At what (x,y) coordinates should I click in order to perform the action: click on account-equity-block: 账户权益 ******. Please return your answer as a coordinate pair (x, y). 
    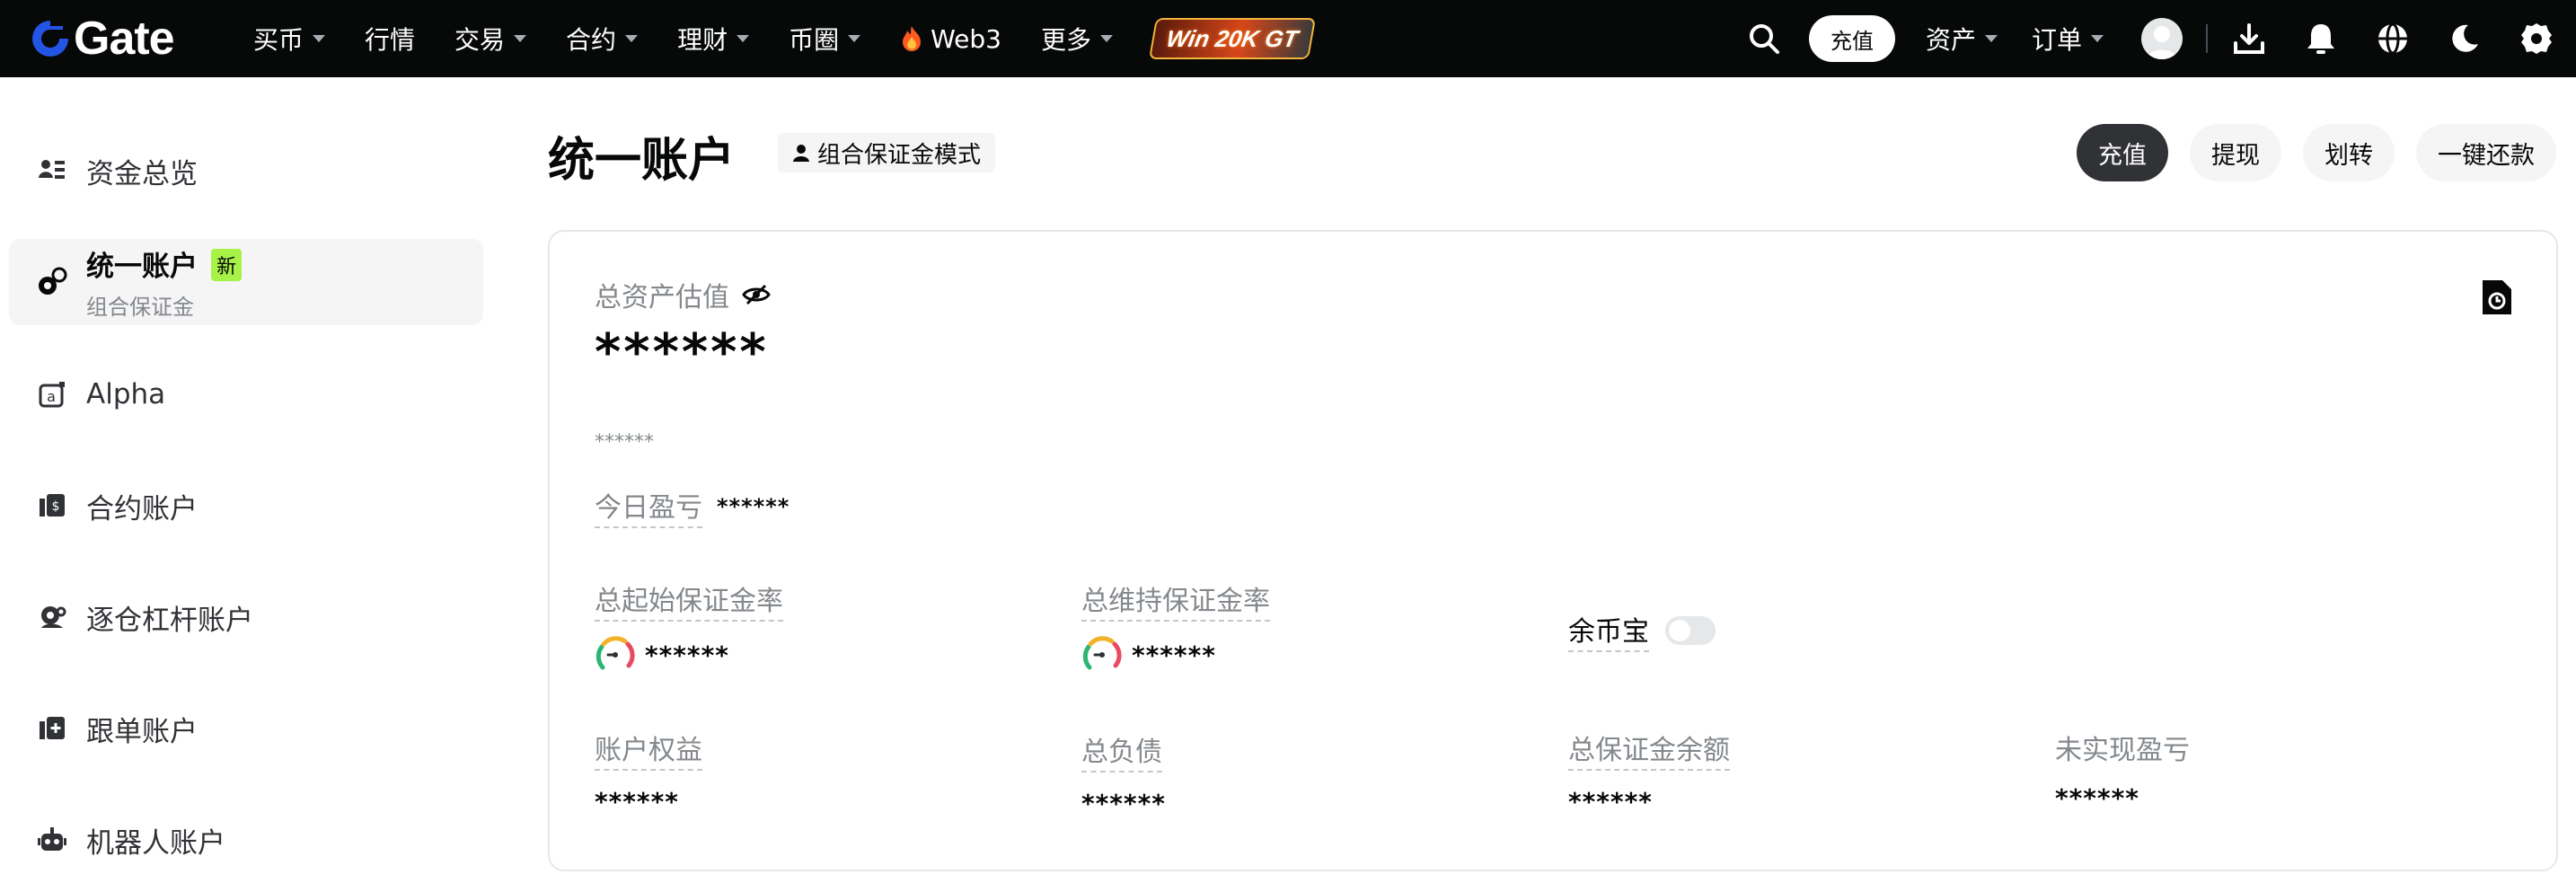
    Looking at the image, I should click on (648, 773).